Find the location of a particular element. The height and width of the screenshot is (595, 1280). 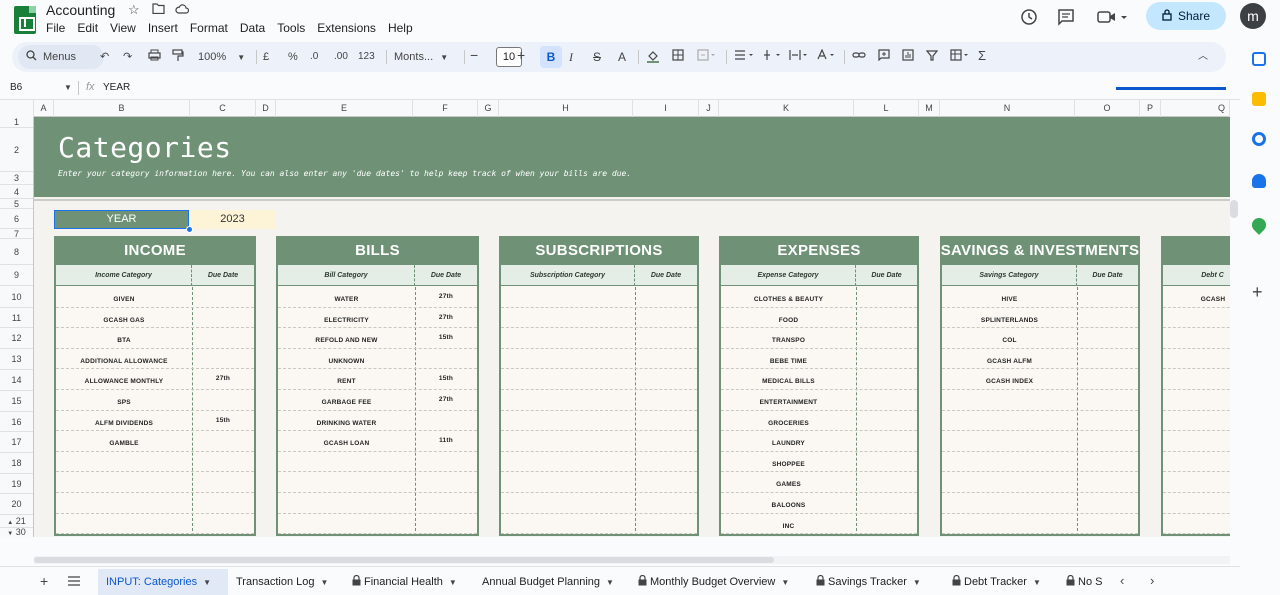

row-header: 7 is located at coordinates (16, 234).